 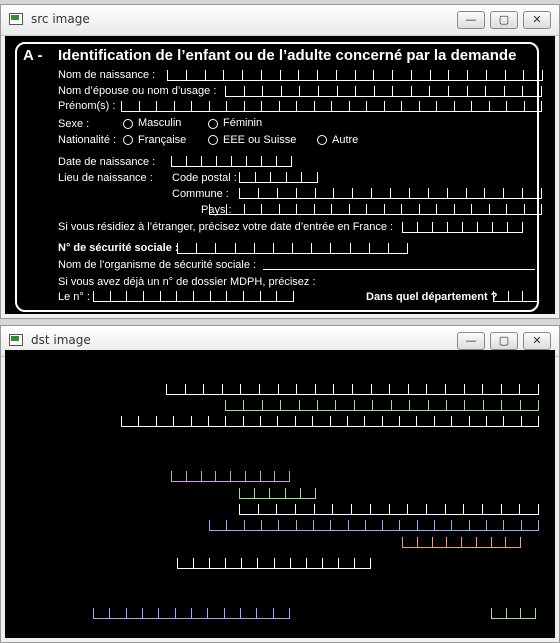 I want to click on boxes-prenoms, so click(x=330, y=421).